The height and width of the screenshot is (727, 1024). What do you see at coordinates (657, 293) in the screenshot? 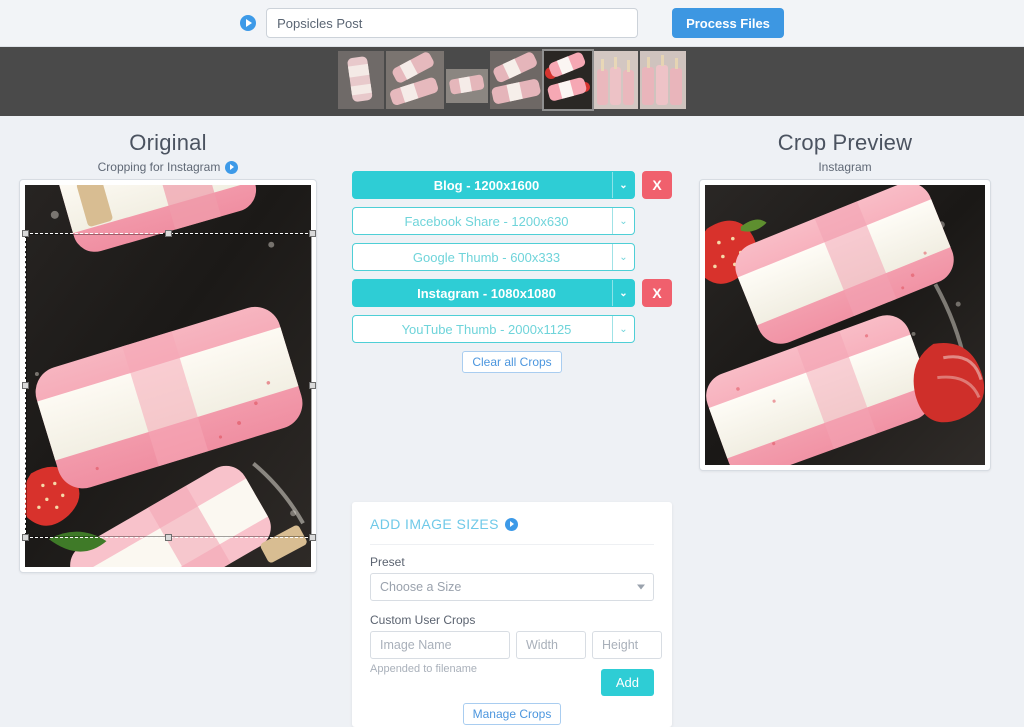
I see `remove-crop-instagram-button: X` at bounding box center [657, 293].